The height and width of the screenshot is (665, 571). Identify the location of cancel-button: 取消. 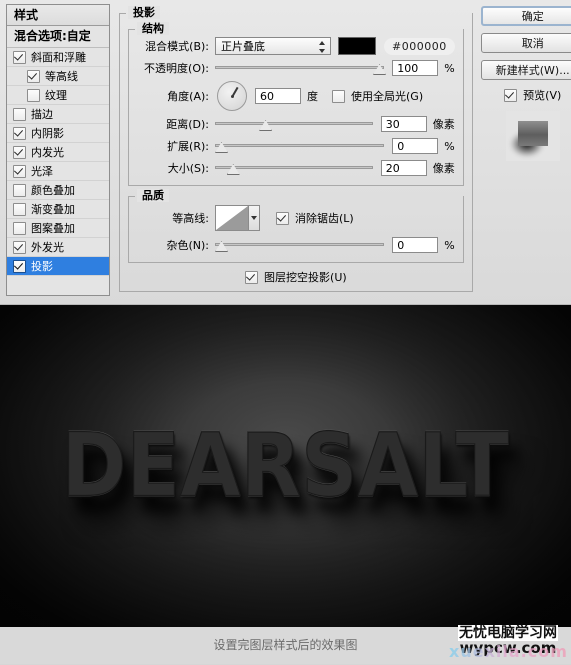
(525, 43).